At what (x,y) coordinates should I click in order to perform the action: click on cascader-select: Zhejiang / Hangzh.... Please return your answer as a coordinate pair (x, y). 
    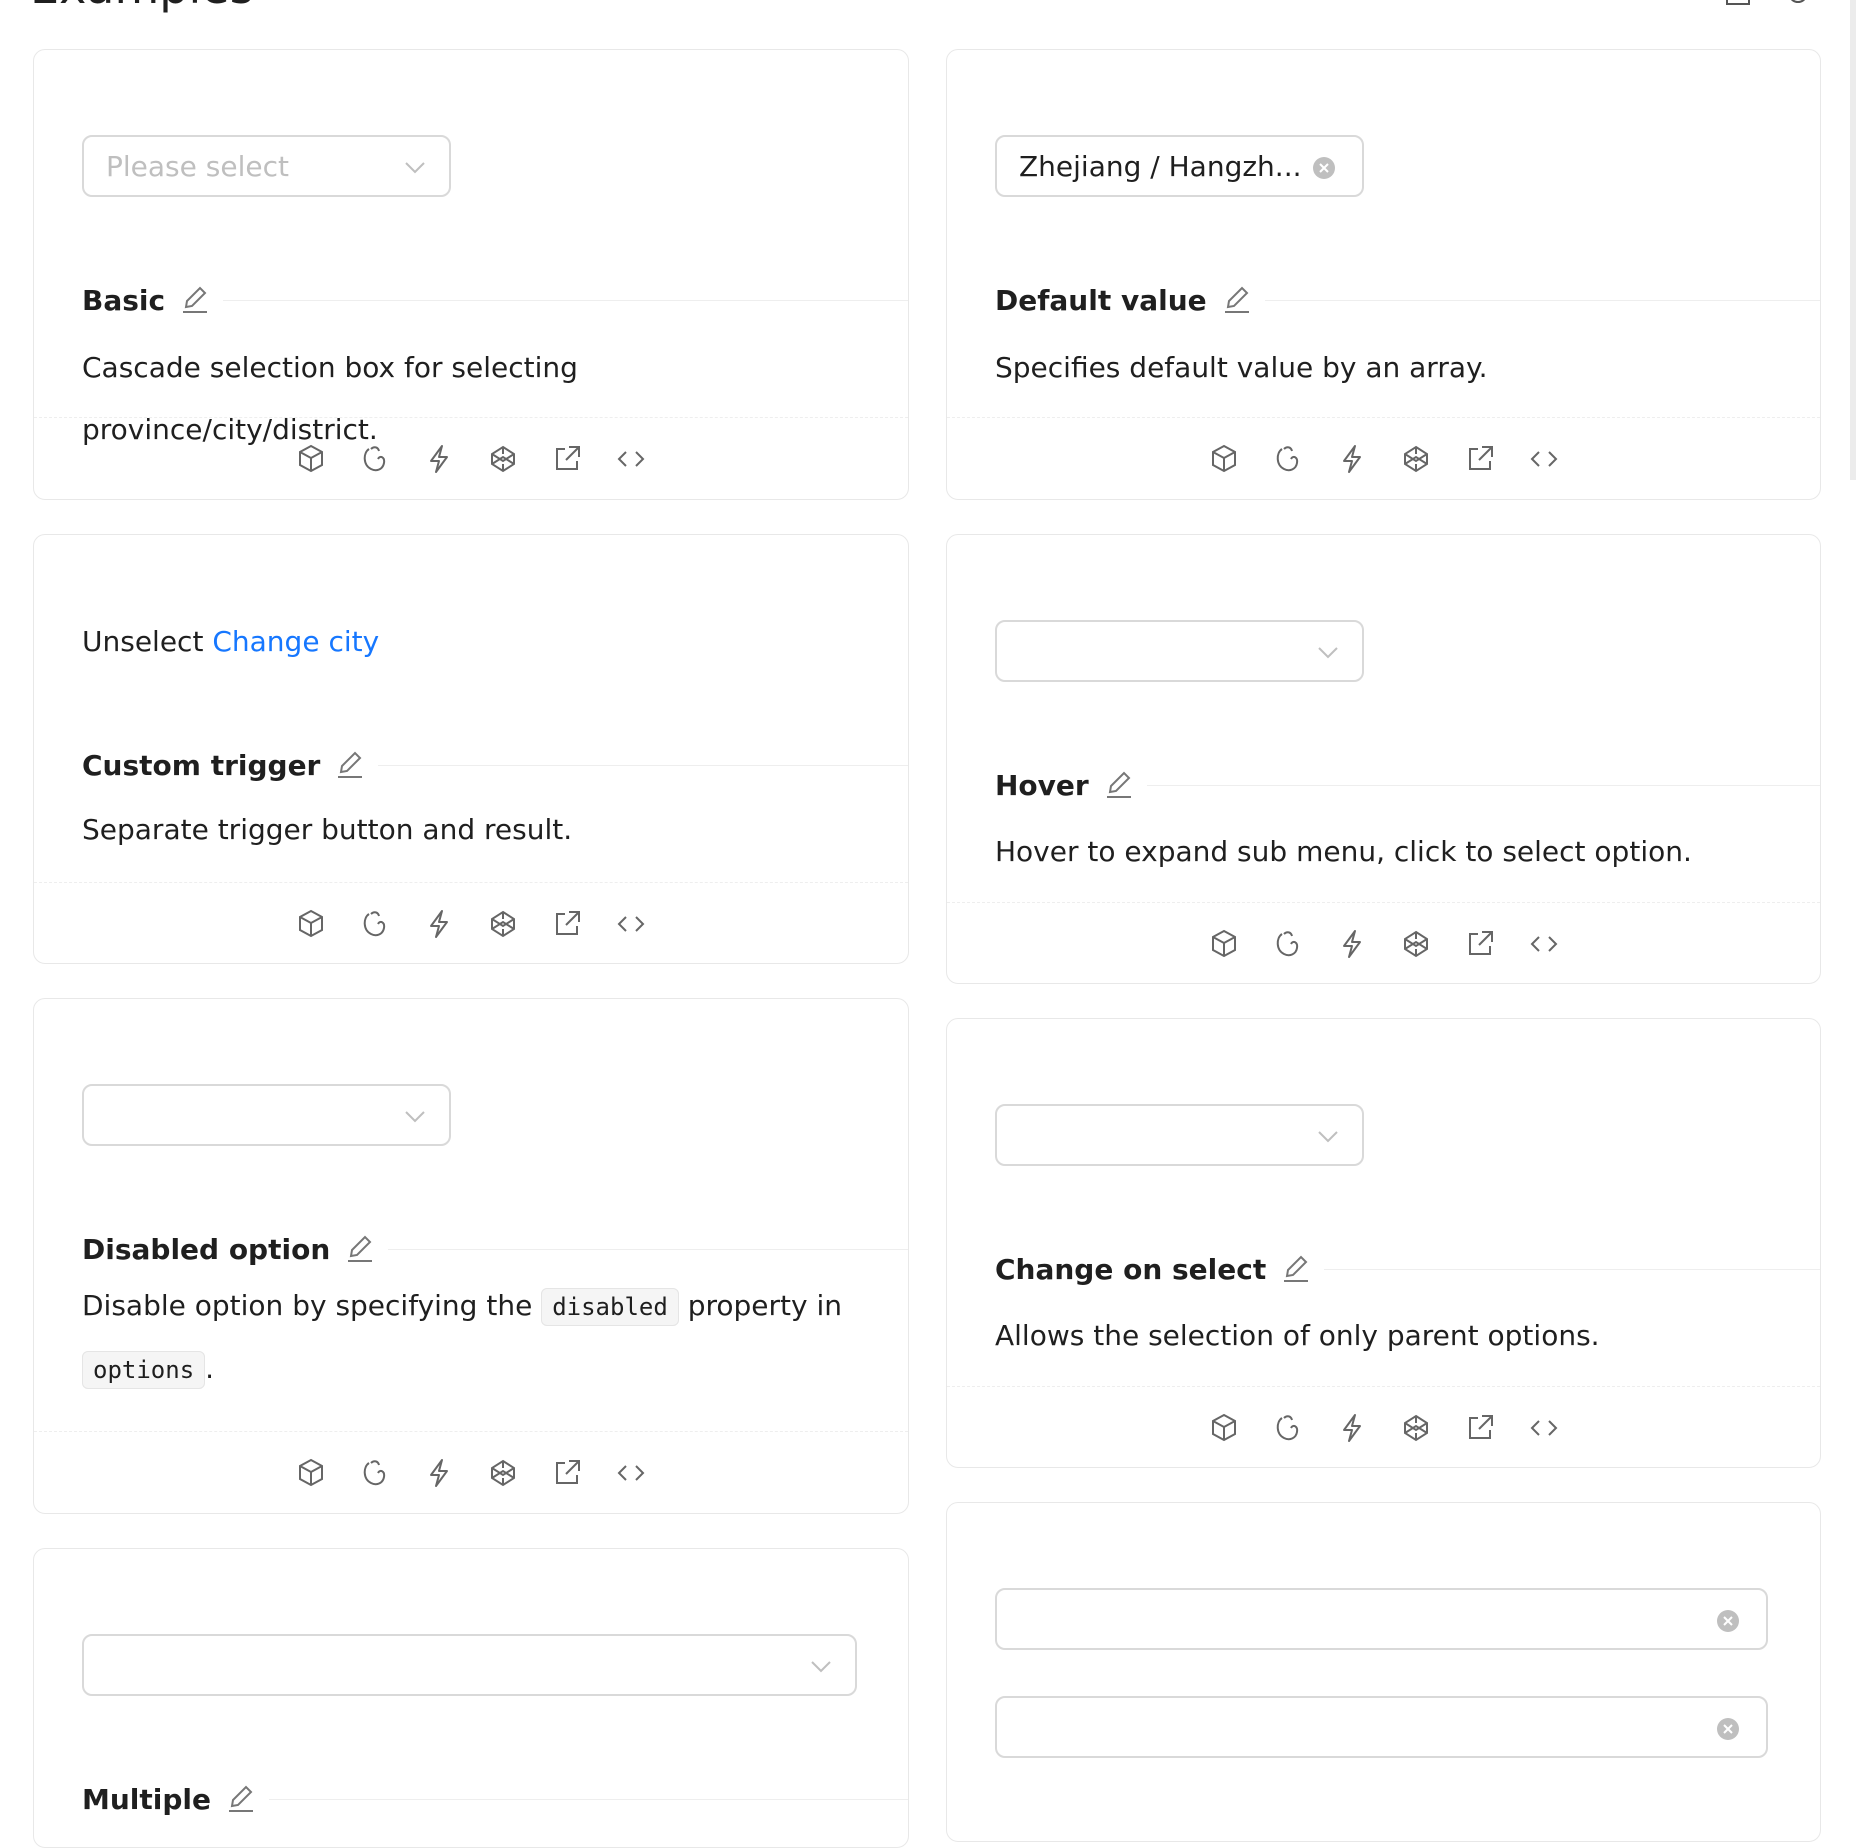
    Looking at the image, I should click on (1179, 166).